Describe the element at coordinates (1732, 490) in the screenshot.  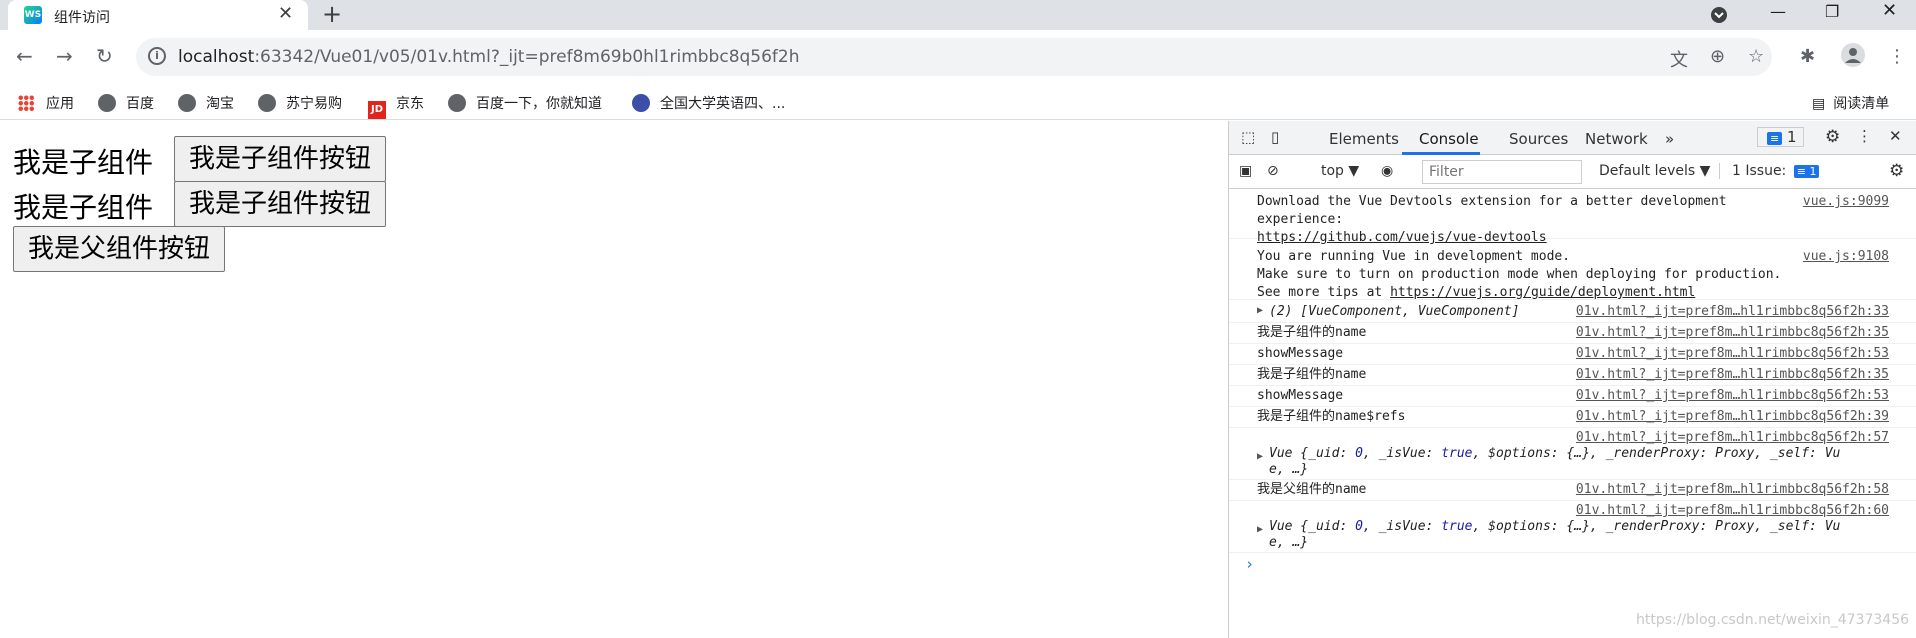
I see `source-link: 01v.html?_ijt=pref8m…hl1rimbbc8q56f2h:58` at that location.